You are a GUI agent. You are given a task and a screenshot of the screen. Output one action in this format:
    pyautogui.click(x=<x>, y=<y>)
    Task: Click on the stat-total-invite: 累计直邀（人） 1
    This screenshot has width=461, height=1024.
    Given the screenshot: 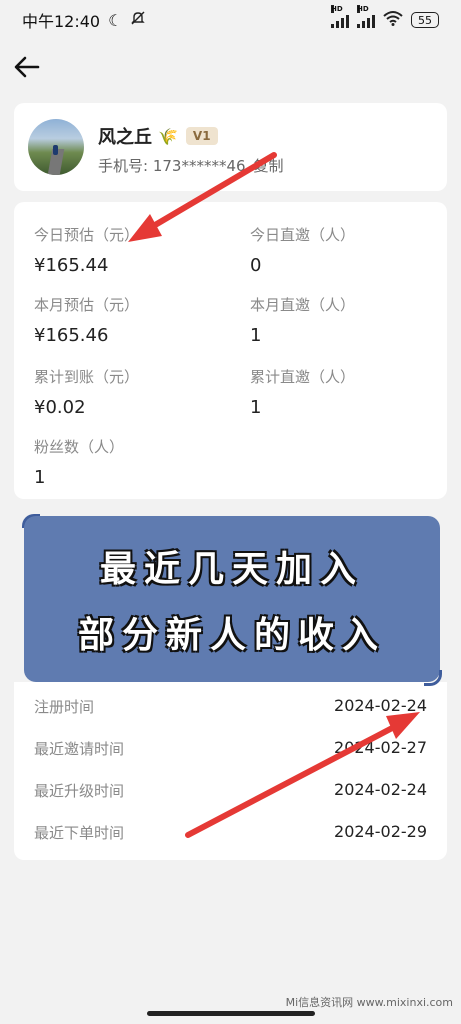 What is the action you would take?
    pyautogui.click(x=302, y=392)
    